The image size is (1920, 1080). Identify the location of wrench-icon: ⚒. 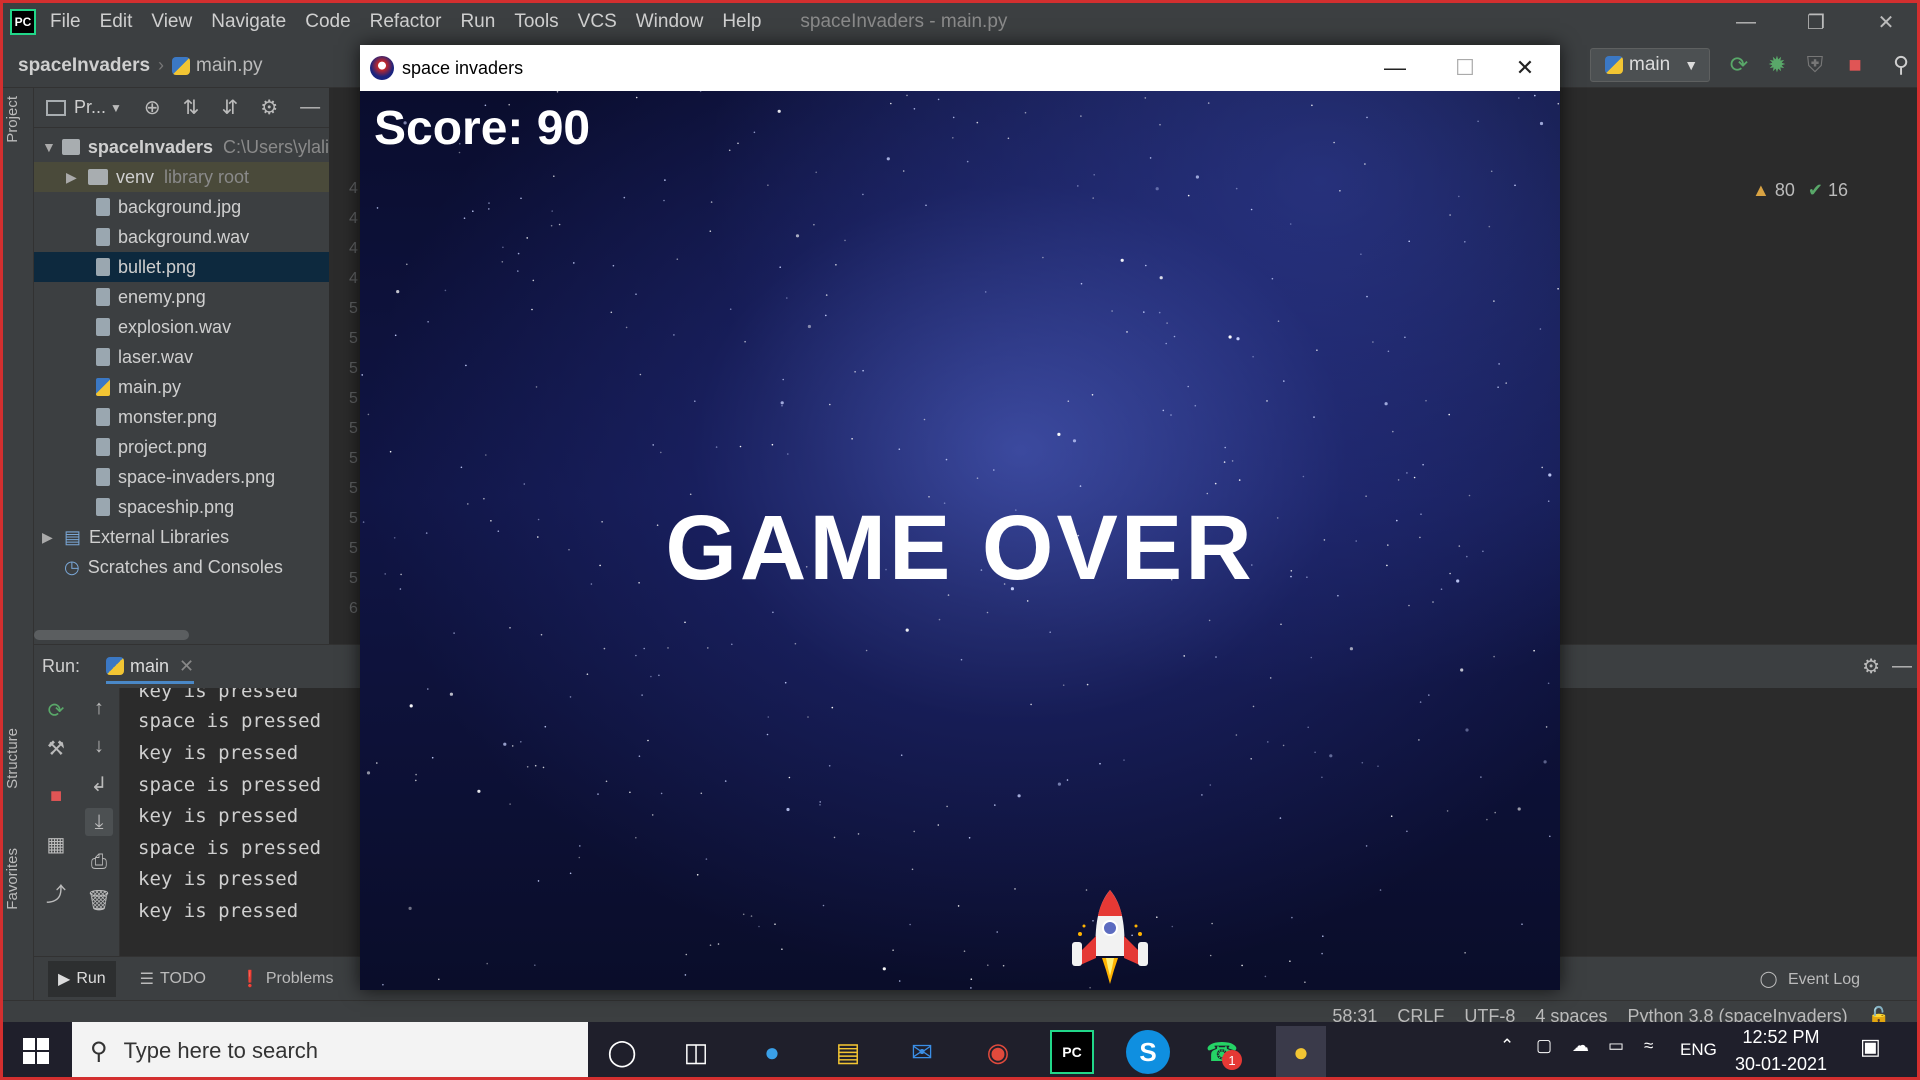
(56, 748).